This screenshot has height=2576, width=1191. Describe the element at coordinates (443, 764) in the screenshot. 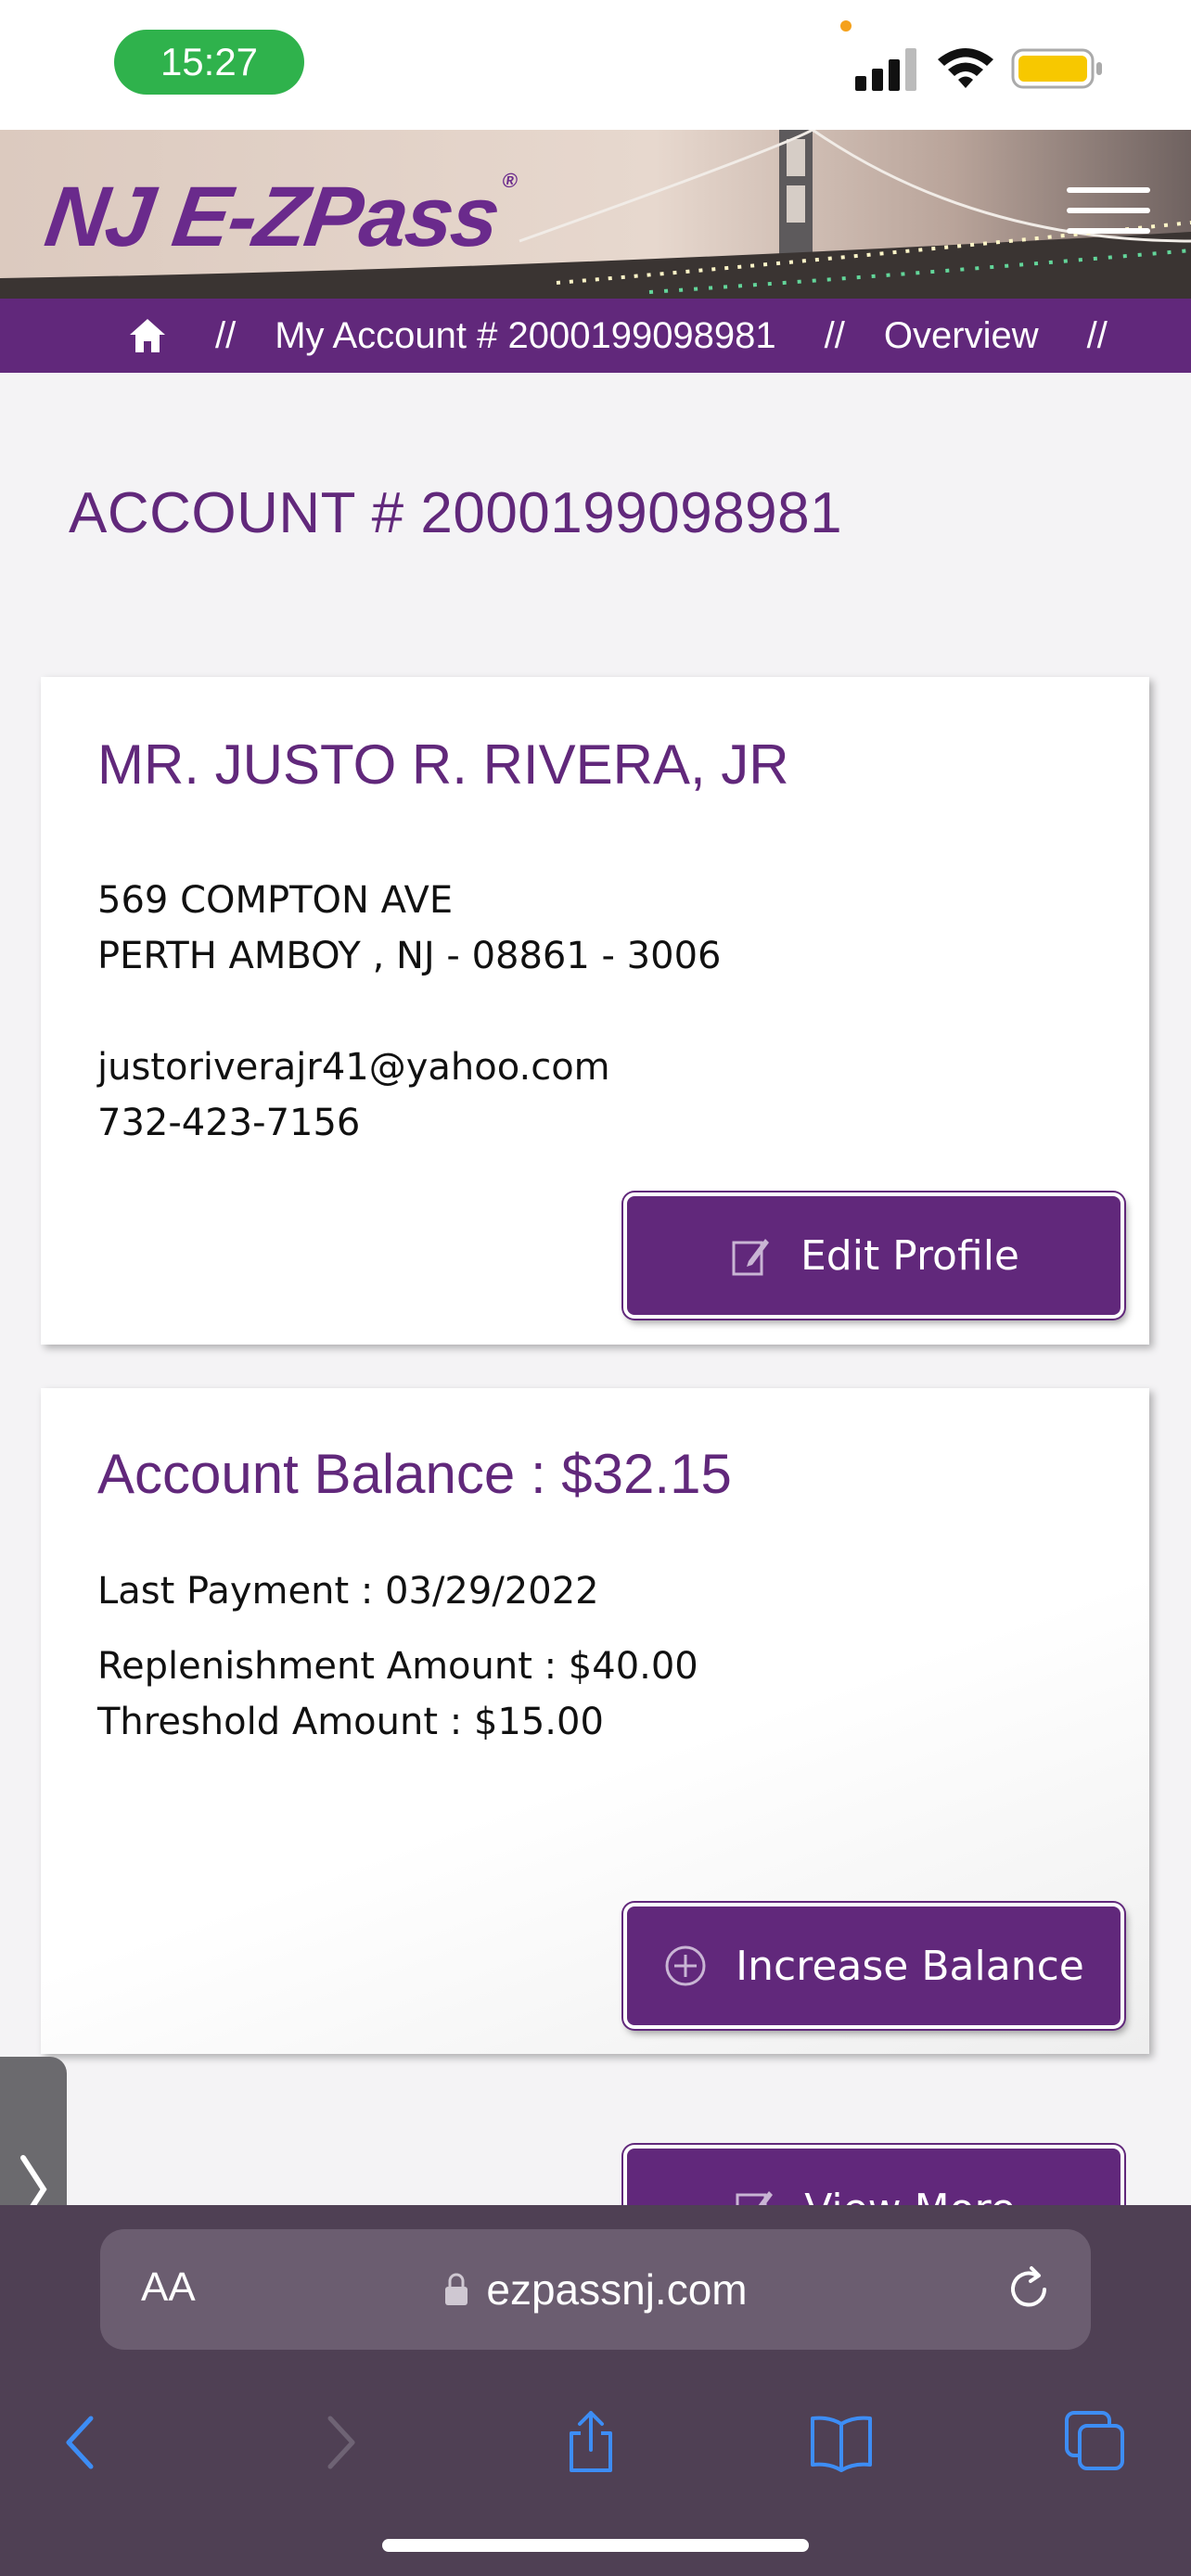

I see `account-holder-name: MR. JUSTO R. RIVERA, JR` at that location.